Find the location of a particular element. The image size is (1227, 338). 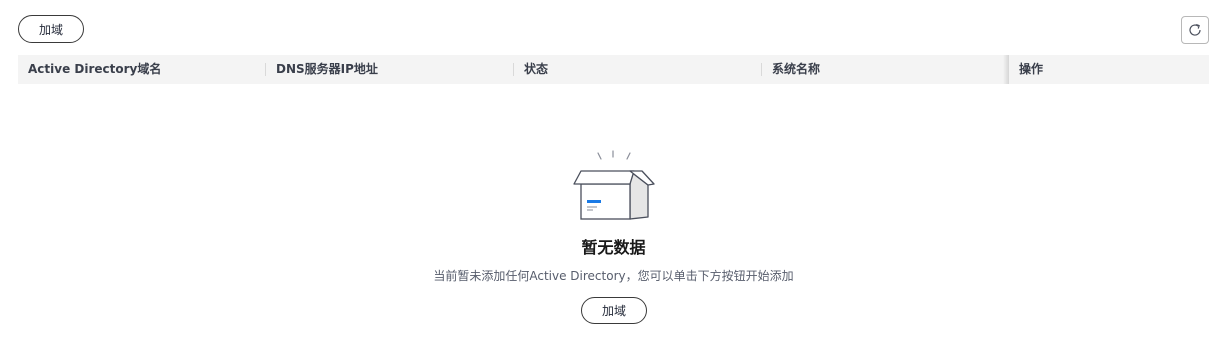

empty-add-domain-button: 加域 is located at coordinates (614, 310).